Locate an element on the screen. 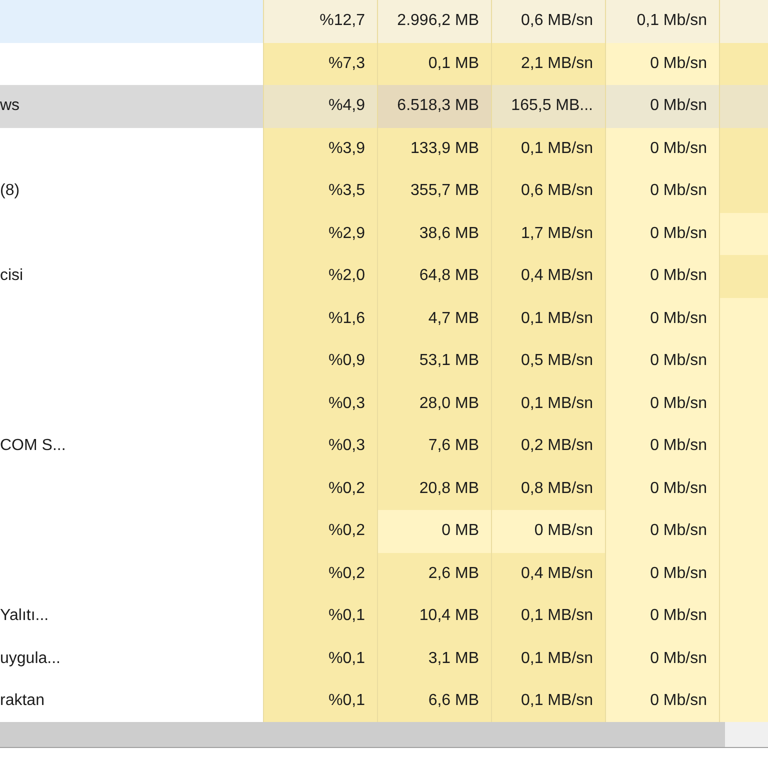 This screenshot has height=768, width=768. table-cell: 0,8 MB/sn is located at coordinates (548, 489).